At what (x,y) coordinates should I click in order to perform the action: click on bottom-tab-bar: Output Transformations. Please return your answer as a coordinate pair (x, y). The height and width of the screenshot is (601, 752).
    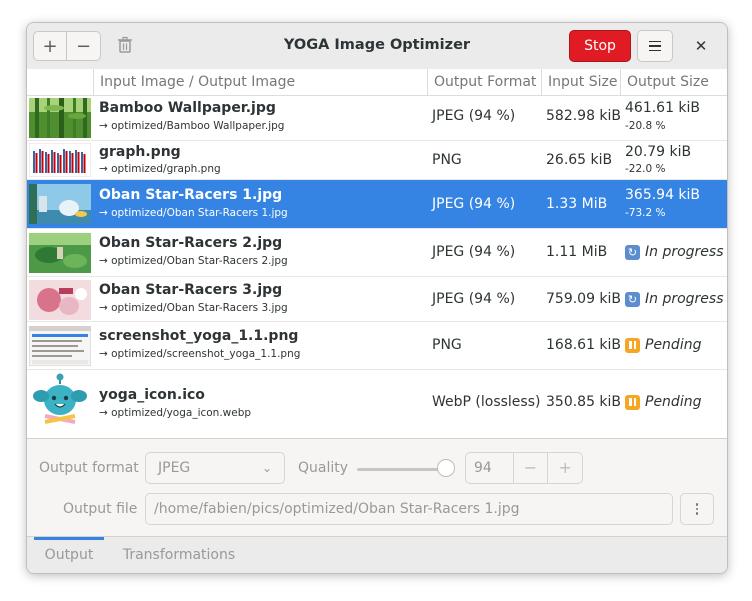
    Looking at the image, I should click on (377, 554).